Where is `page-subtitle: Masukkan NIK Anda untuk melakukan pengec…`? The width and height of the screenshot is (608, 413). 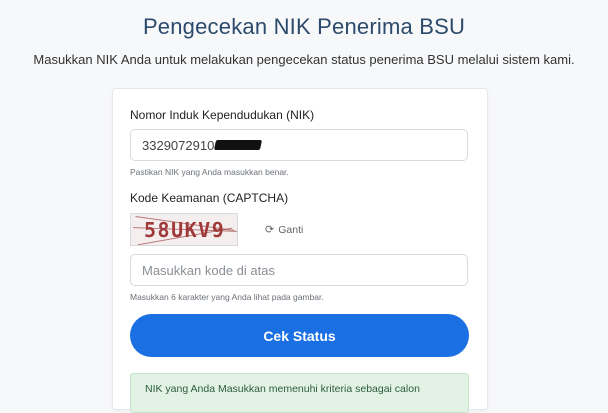 page-subtitle: Masukkan NIK Anda untuk melakukan pengec… is located at coordinates (304, 59).